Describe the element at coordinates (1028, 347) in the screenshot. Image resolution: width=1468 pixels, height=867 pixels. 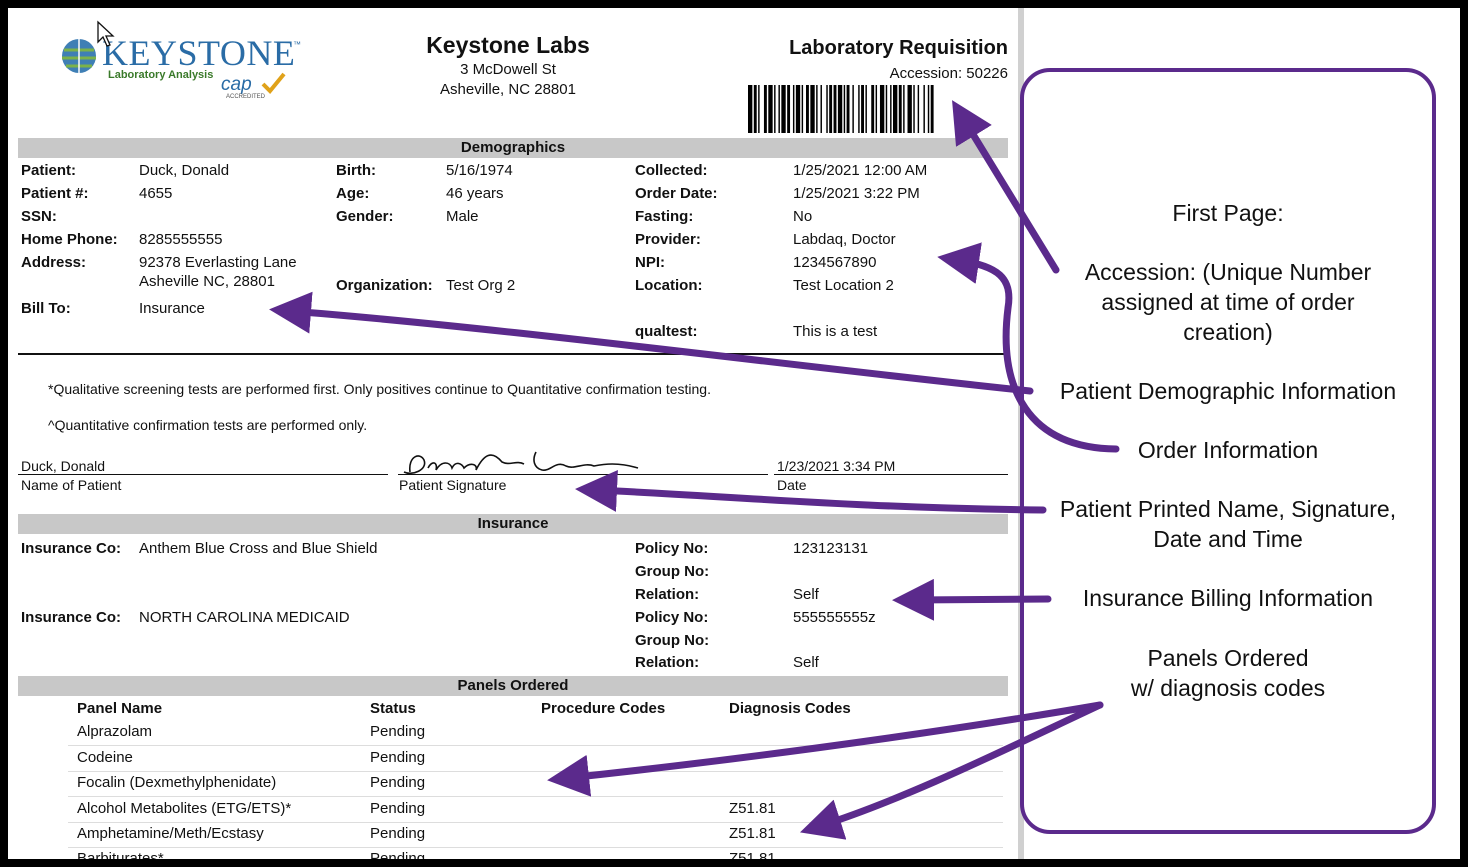
I see `arrow-order` at that location.